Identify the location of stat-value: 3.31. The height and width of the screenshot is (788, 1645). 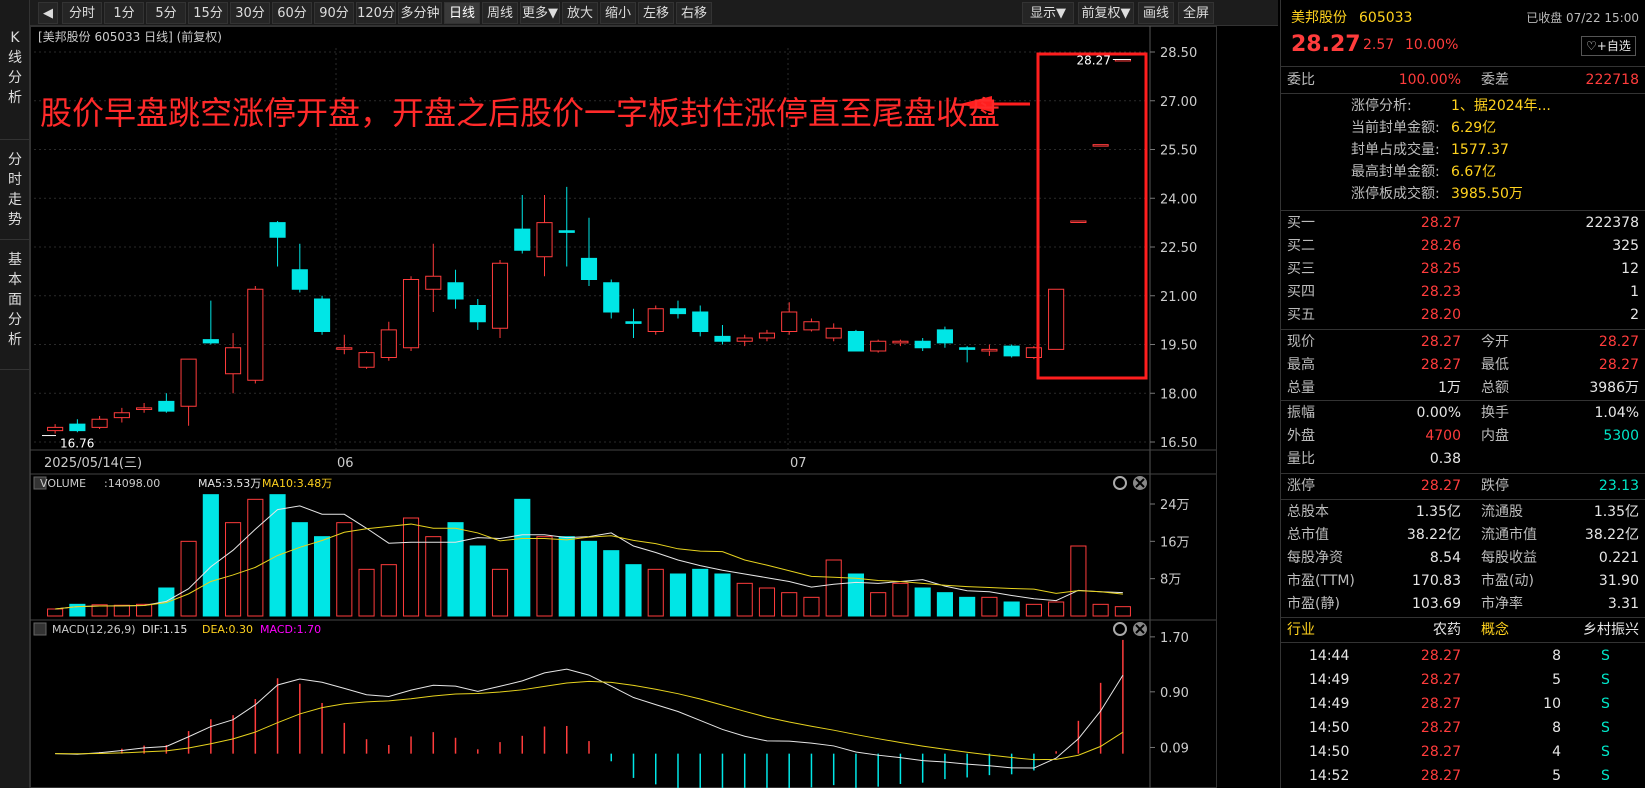
(1623, 604).